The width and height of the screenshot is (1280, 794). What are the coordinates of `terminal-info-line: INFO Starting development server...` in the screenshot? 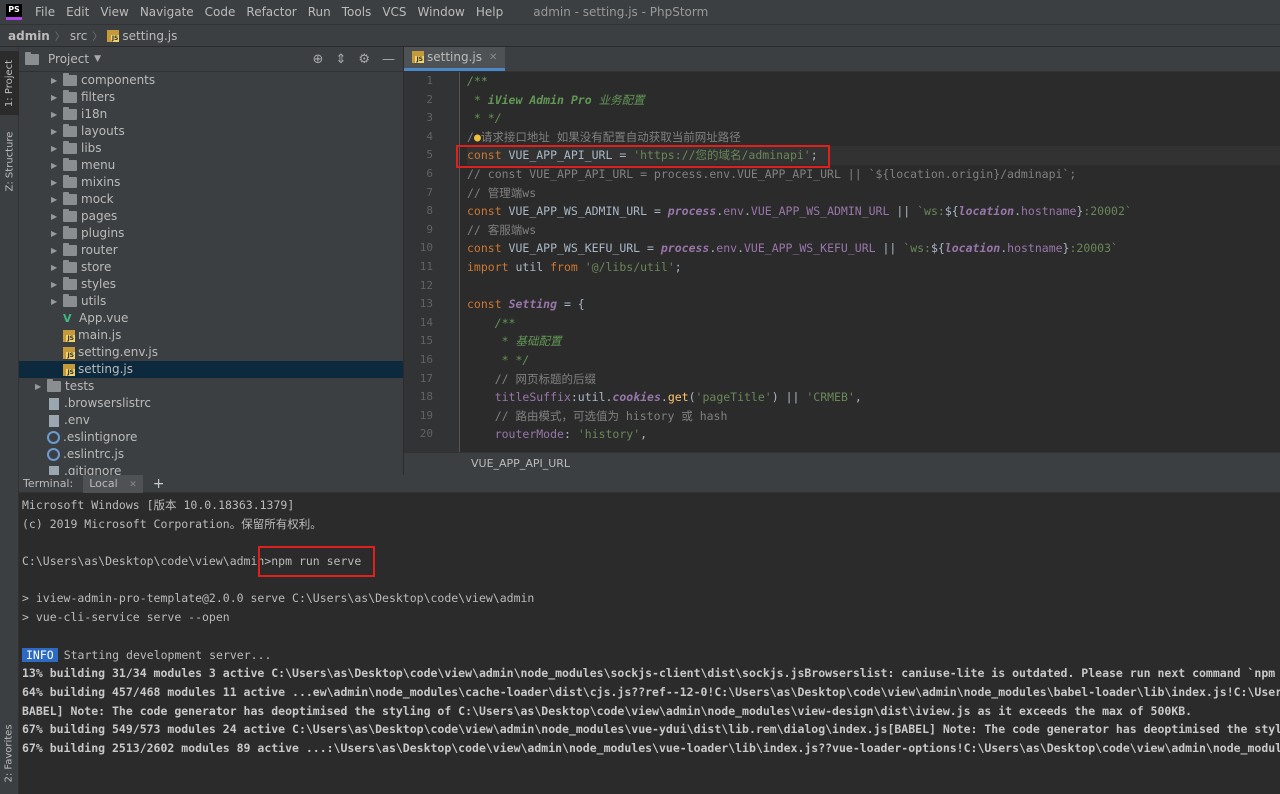 It's located at (651, 655).